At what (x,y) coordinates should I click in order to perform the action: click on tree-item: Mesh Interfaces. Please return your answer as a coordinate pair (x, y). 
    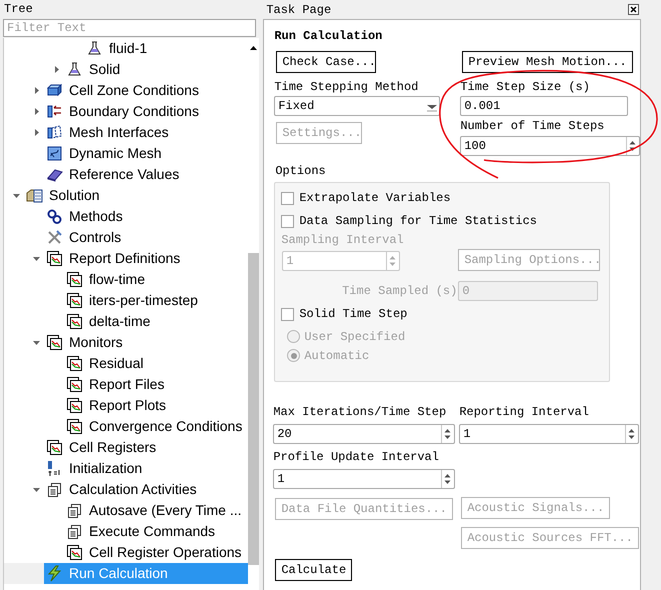
    Looking at the image, I should click on (146, 132).